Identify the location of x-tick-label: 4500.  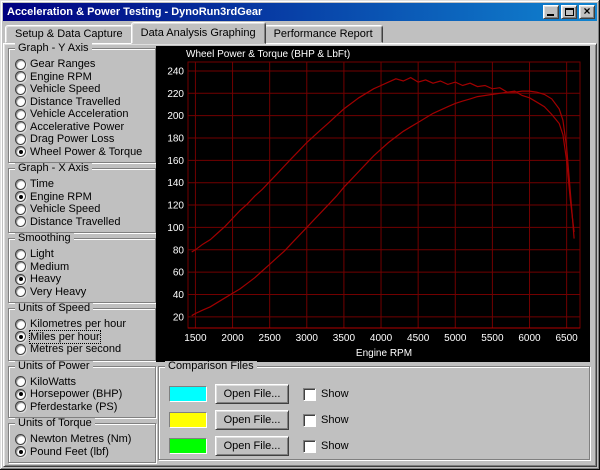
(418, 338).